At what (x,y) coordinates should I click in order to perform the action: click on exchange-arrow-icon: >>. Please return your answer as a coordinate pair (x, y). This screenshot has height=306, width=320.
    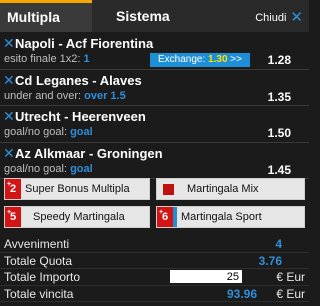
    Looking at the image, I should click on (236, 59).